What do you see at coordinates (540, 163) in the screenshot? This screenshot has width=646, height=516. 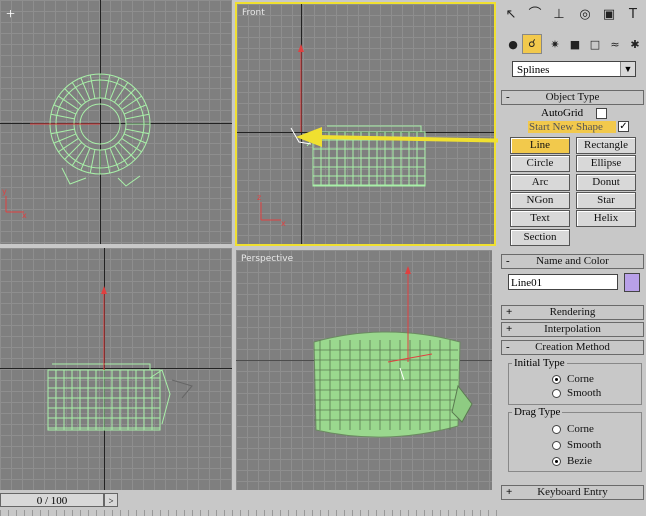 I see `circle-button: Circle` at bounding box center [540, 163].